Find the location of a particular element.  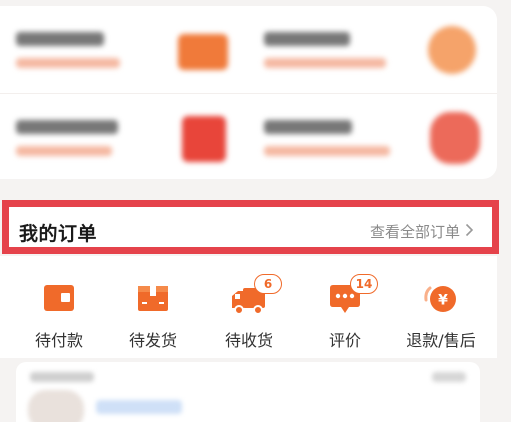

status-pending-payment: 待付款 is located at coordinates (59, 307).